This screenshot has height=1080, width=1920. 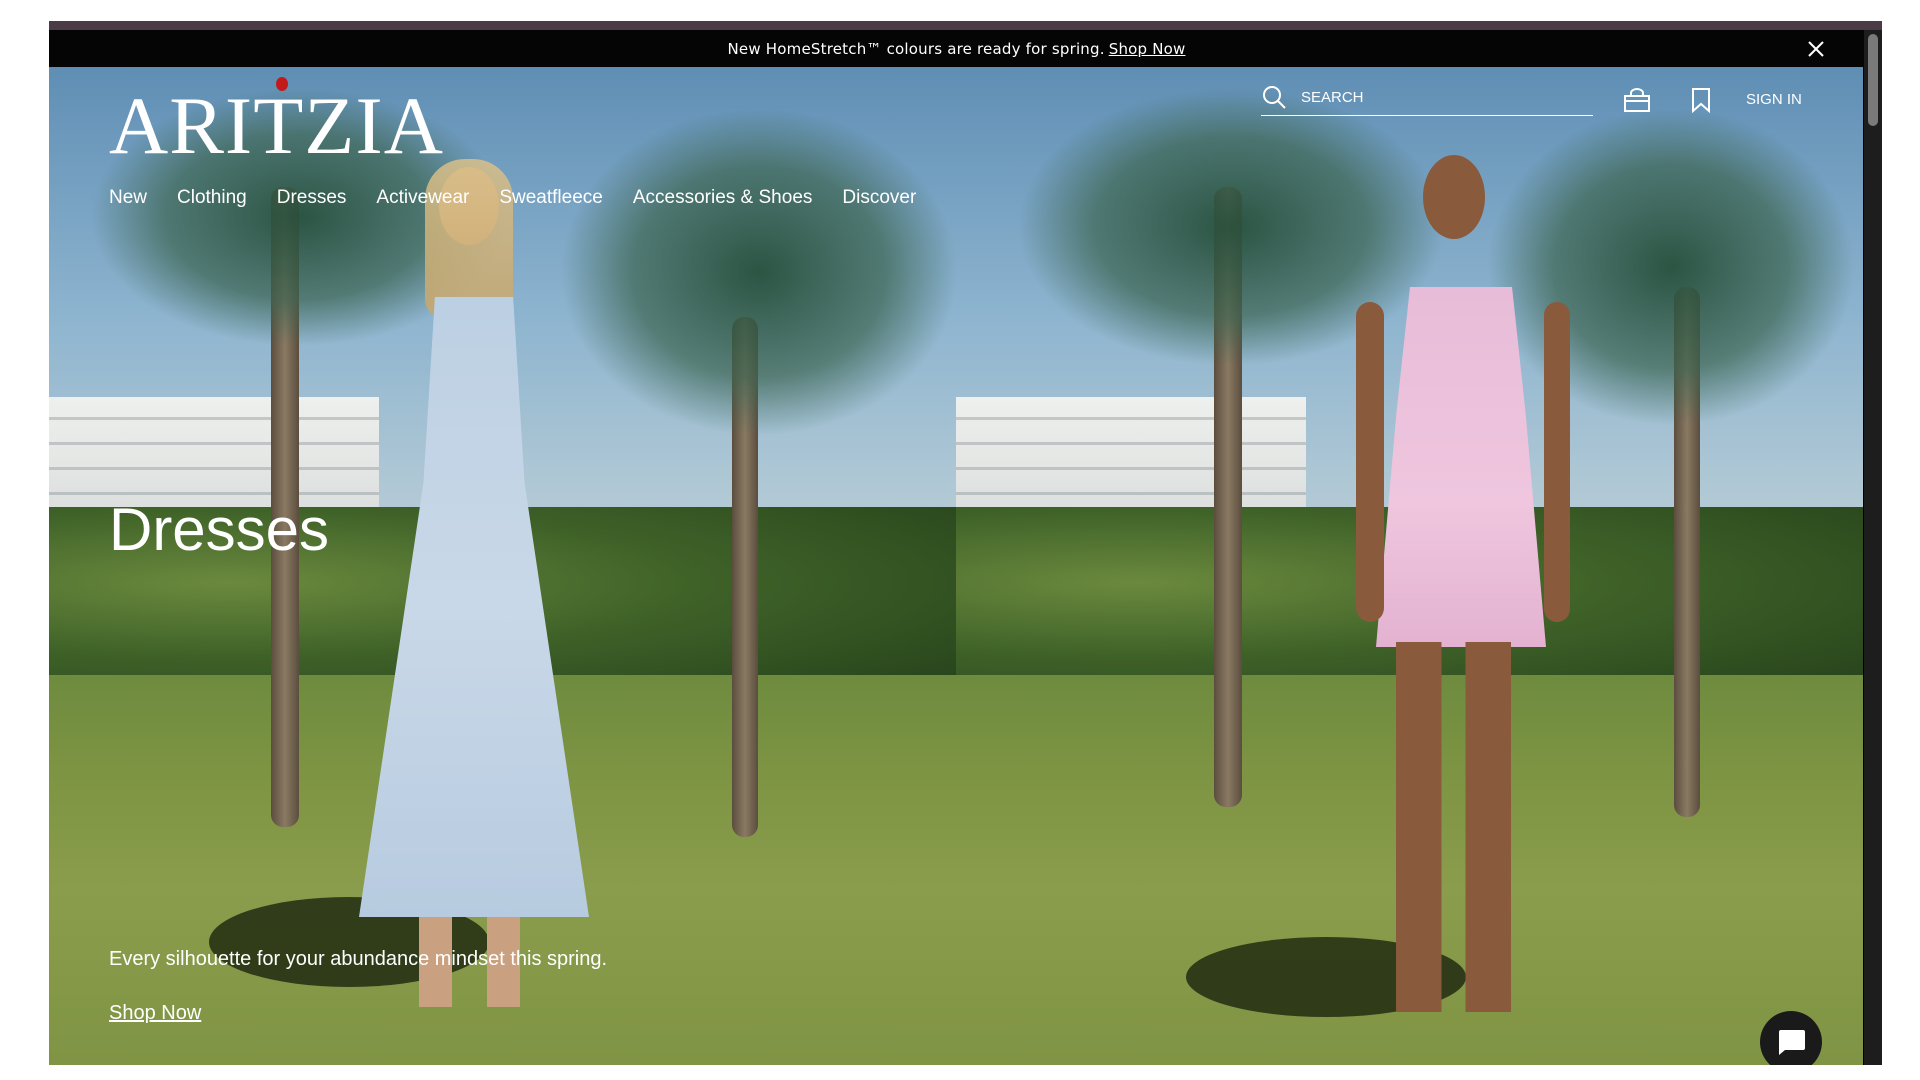 What do you see at coordinates (1454, 197) in the screenshot?
I see `model-head` at bounding box center [1454, 197].